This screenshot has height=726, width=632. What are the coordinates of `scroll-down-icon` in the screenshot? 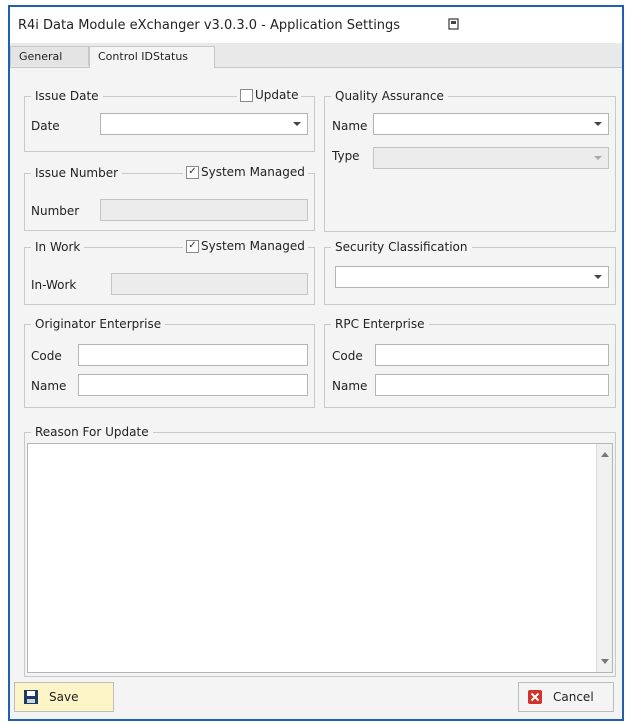 It's located at (605, 661).